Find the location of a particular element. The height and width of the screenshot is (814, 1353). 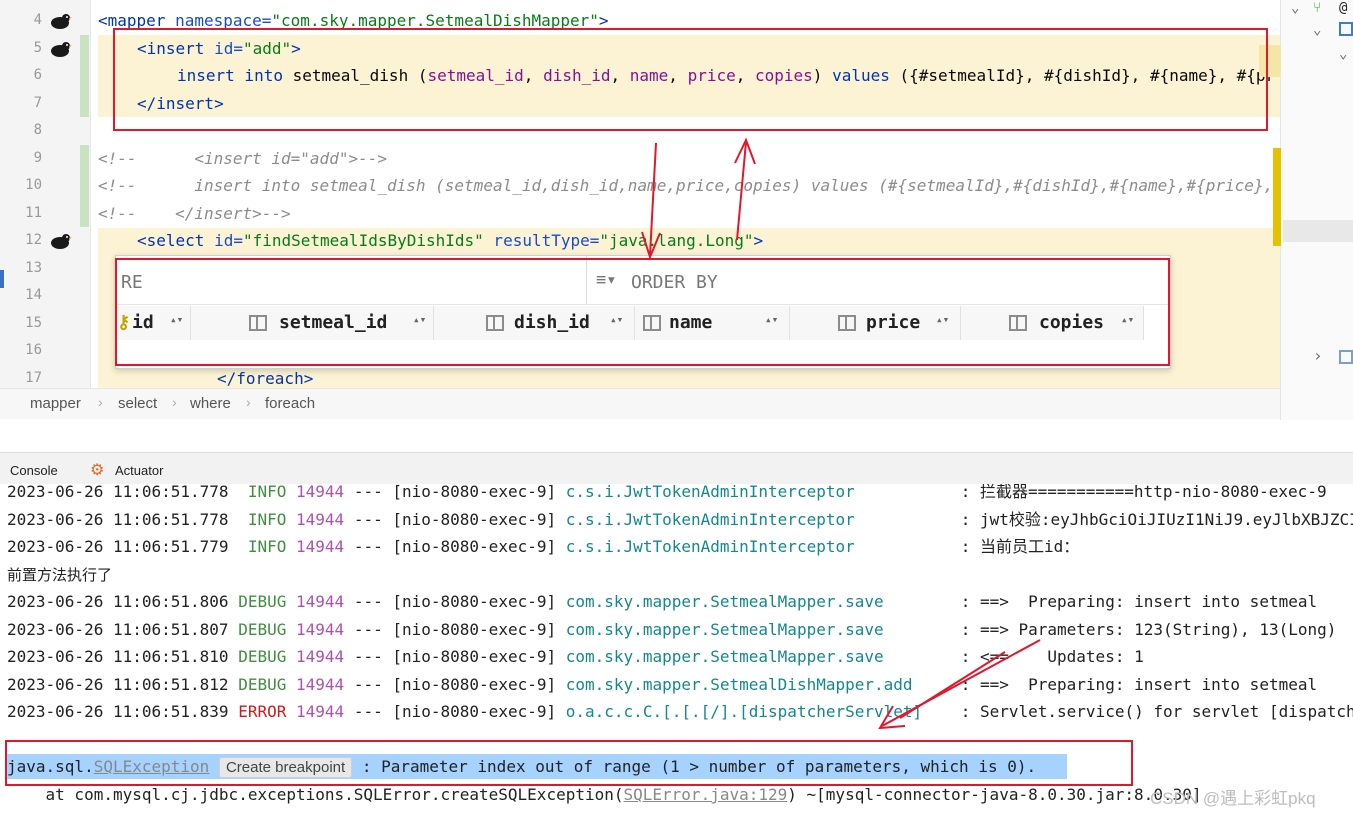

watermark: CSDN @遇上彩虹pkq is located at coordinates (1233, 798).